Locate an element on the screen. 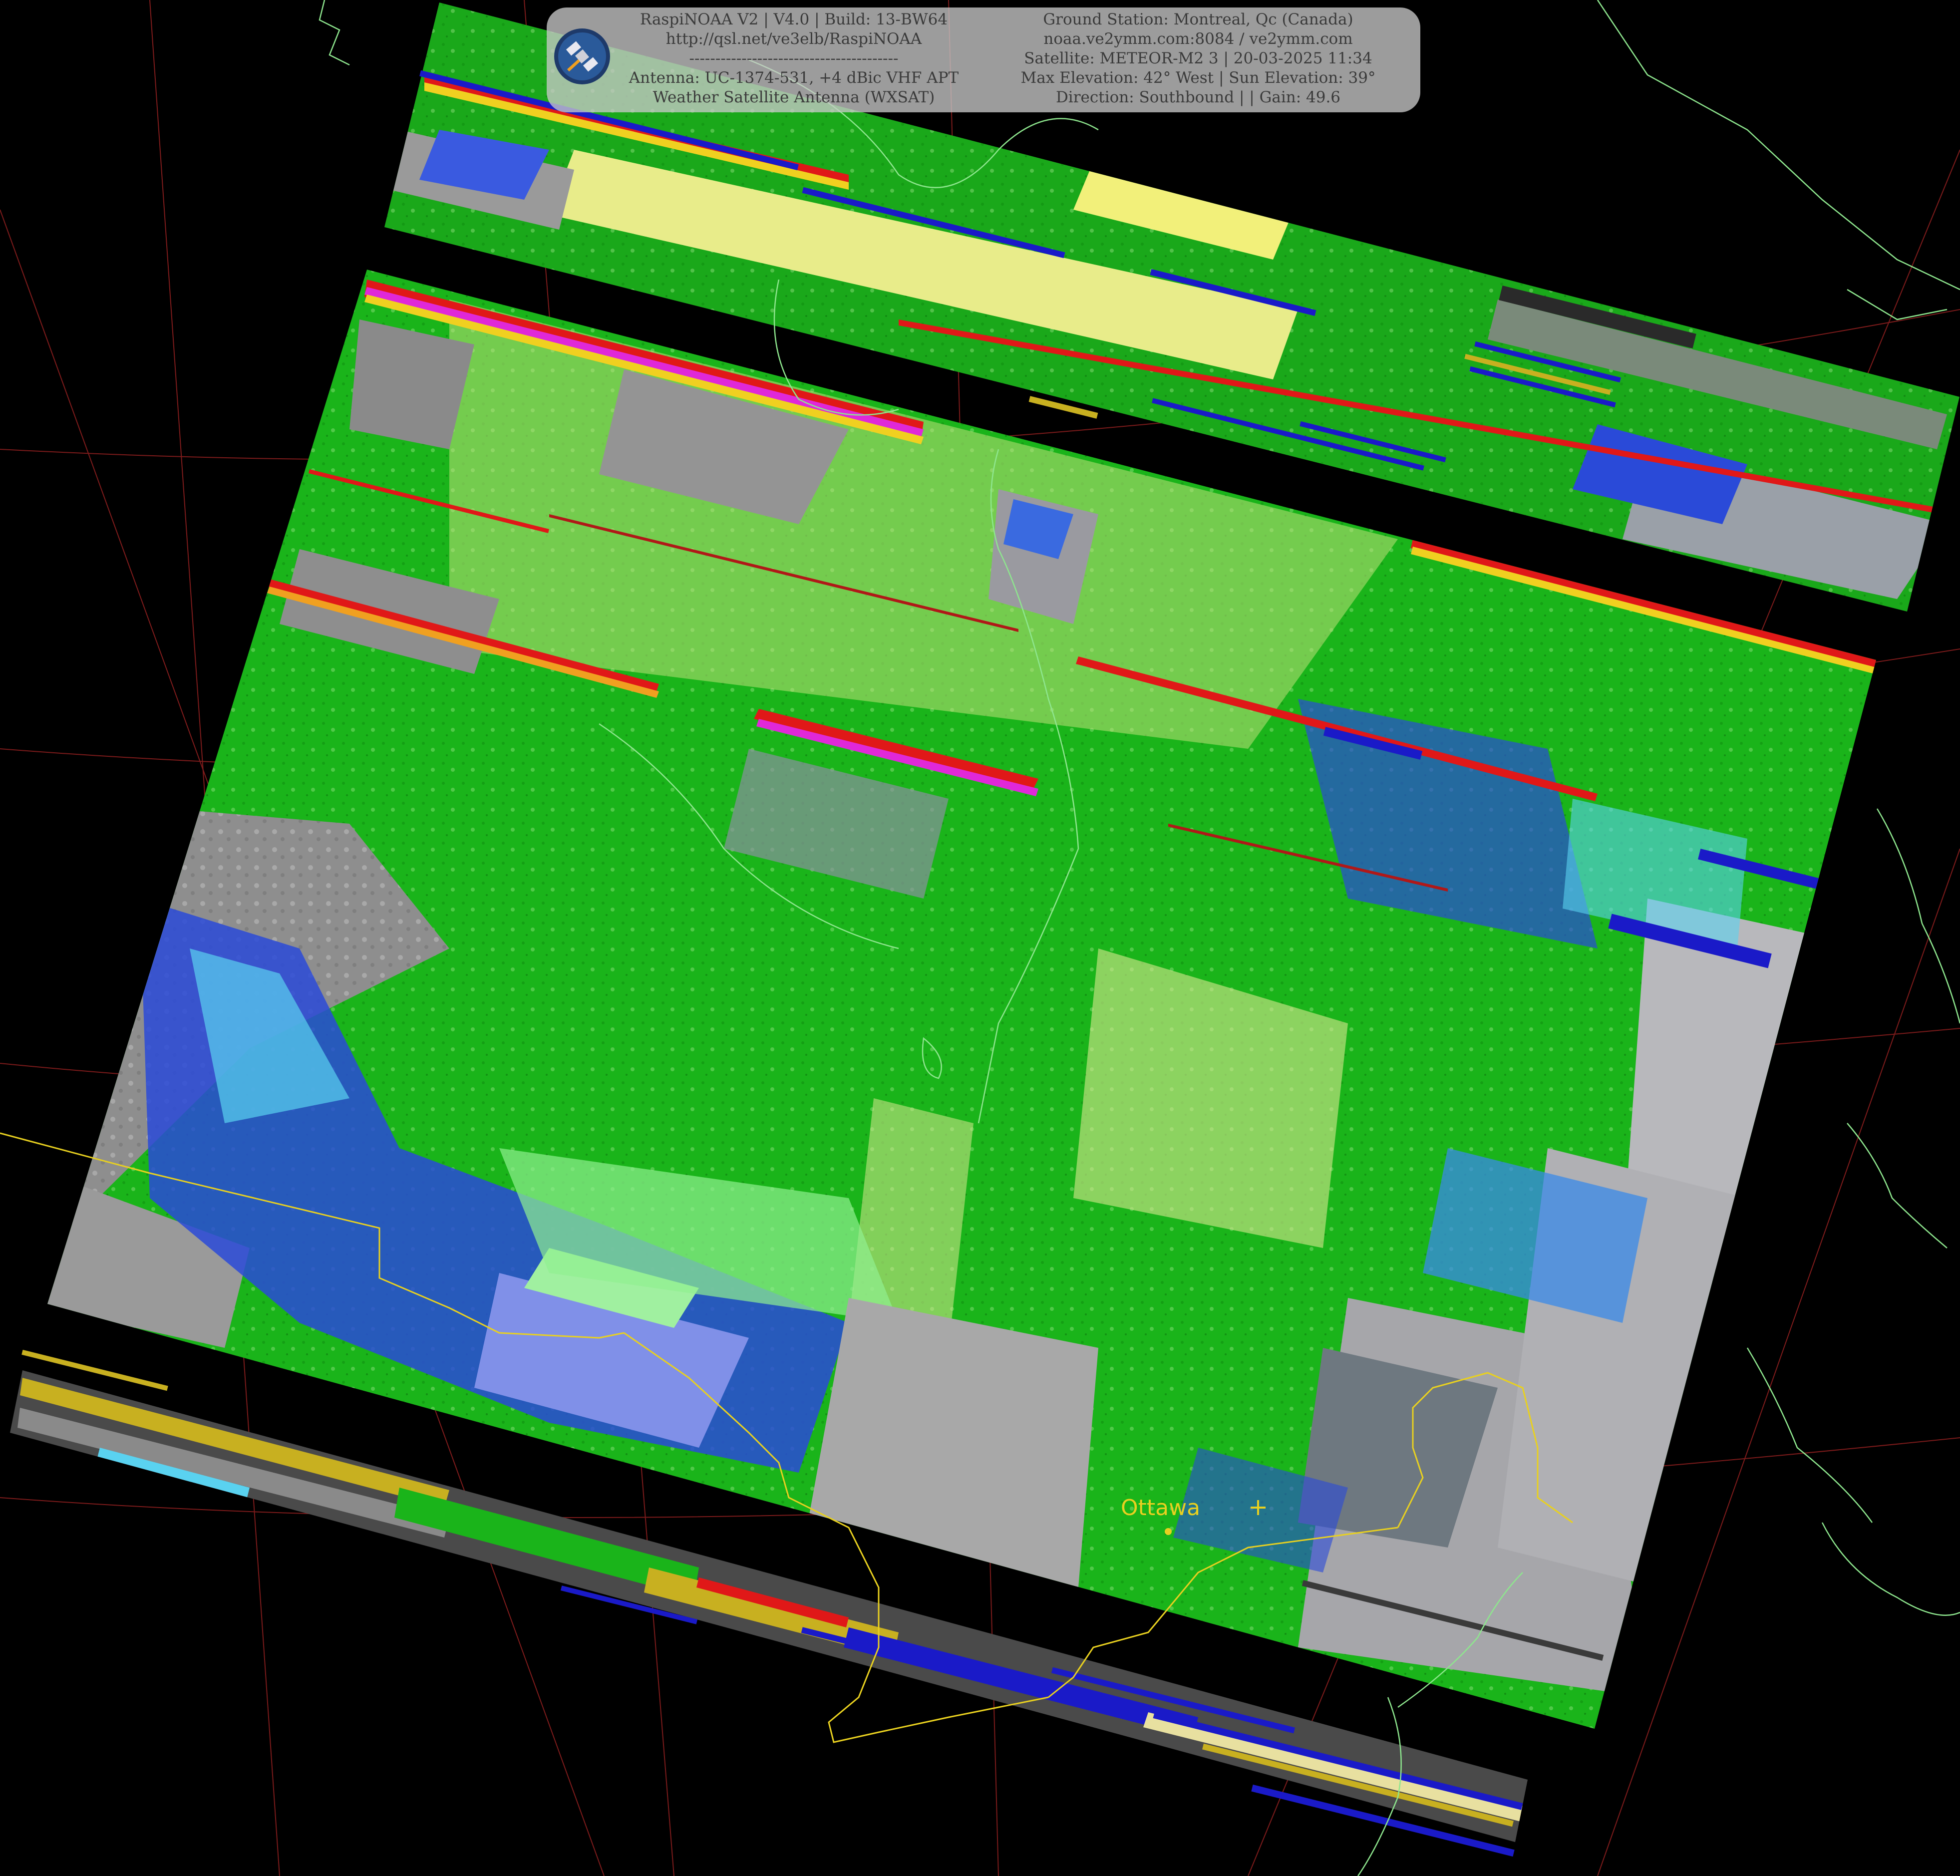 The width and height of the screenshot is (1960, 1876). header-right-line: noaa.ve2ymm.com:8084 / ve2ymm.com is located at coordinates (1198, 39).